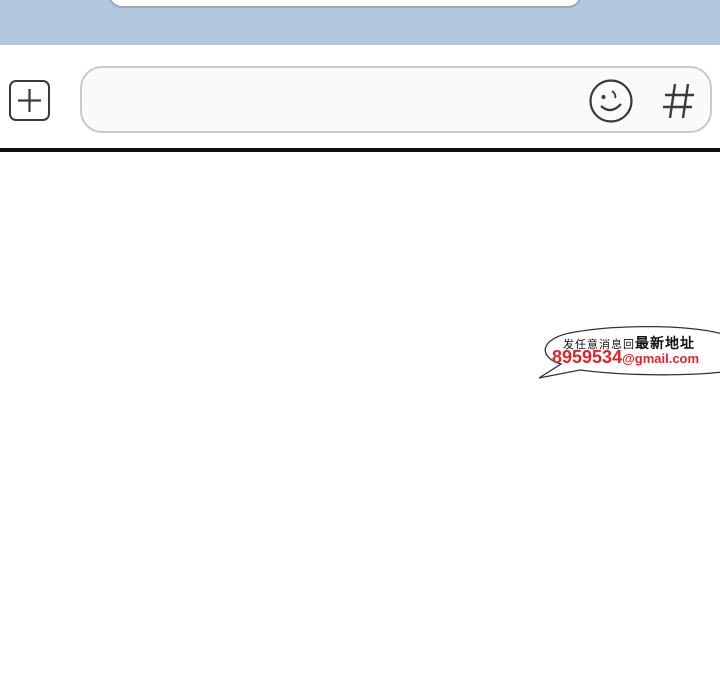 This screenshot has height=700, width=720. I want to click on panel-divider, so click(360, 150).